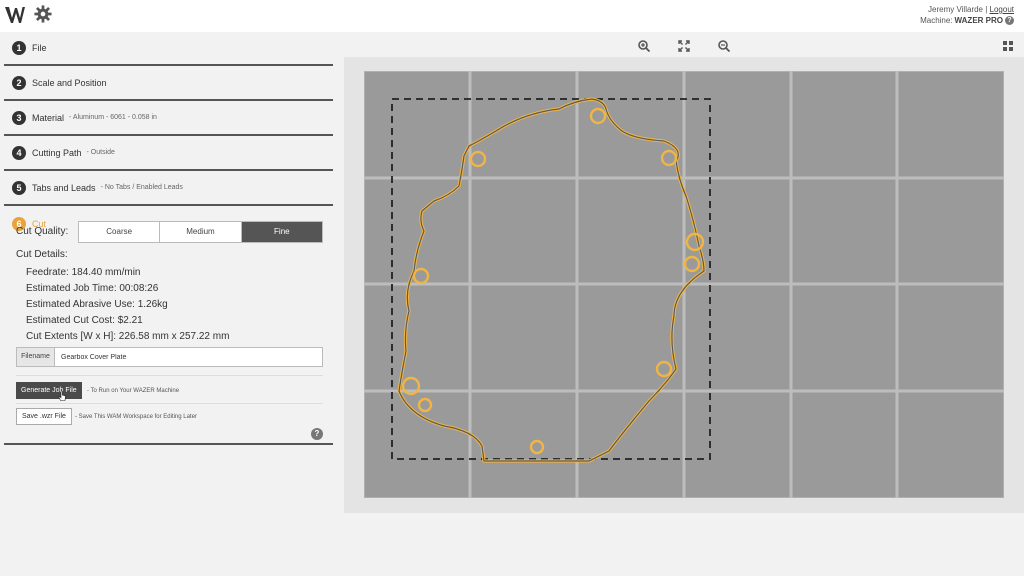 The width and height of the screenshot is (1024, 576). Describe the element at coordinates (19, 117) in the screenshot. I see `step-number: 3` at that location.